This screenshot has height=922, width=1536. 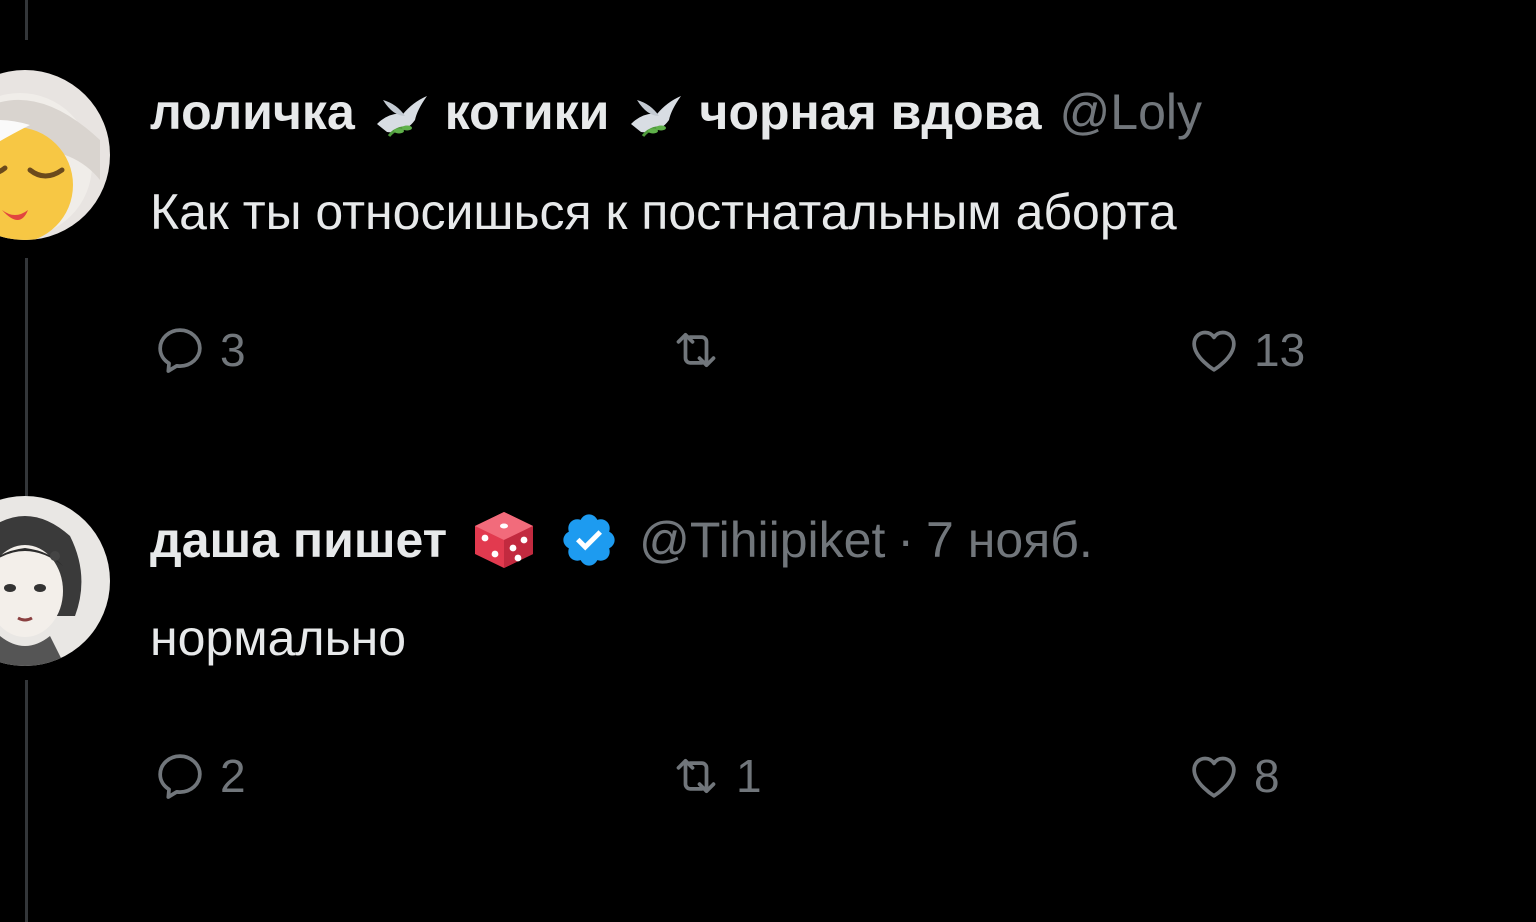 I want to click on tweet-text: нормально, so click(x=278, y=638).